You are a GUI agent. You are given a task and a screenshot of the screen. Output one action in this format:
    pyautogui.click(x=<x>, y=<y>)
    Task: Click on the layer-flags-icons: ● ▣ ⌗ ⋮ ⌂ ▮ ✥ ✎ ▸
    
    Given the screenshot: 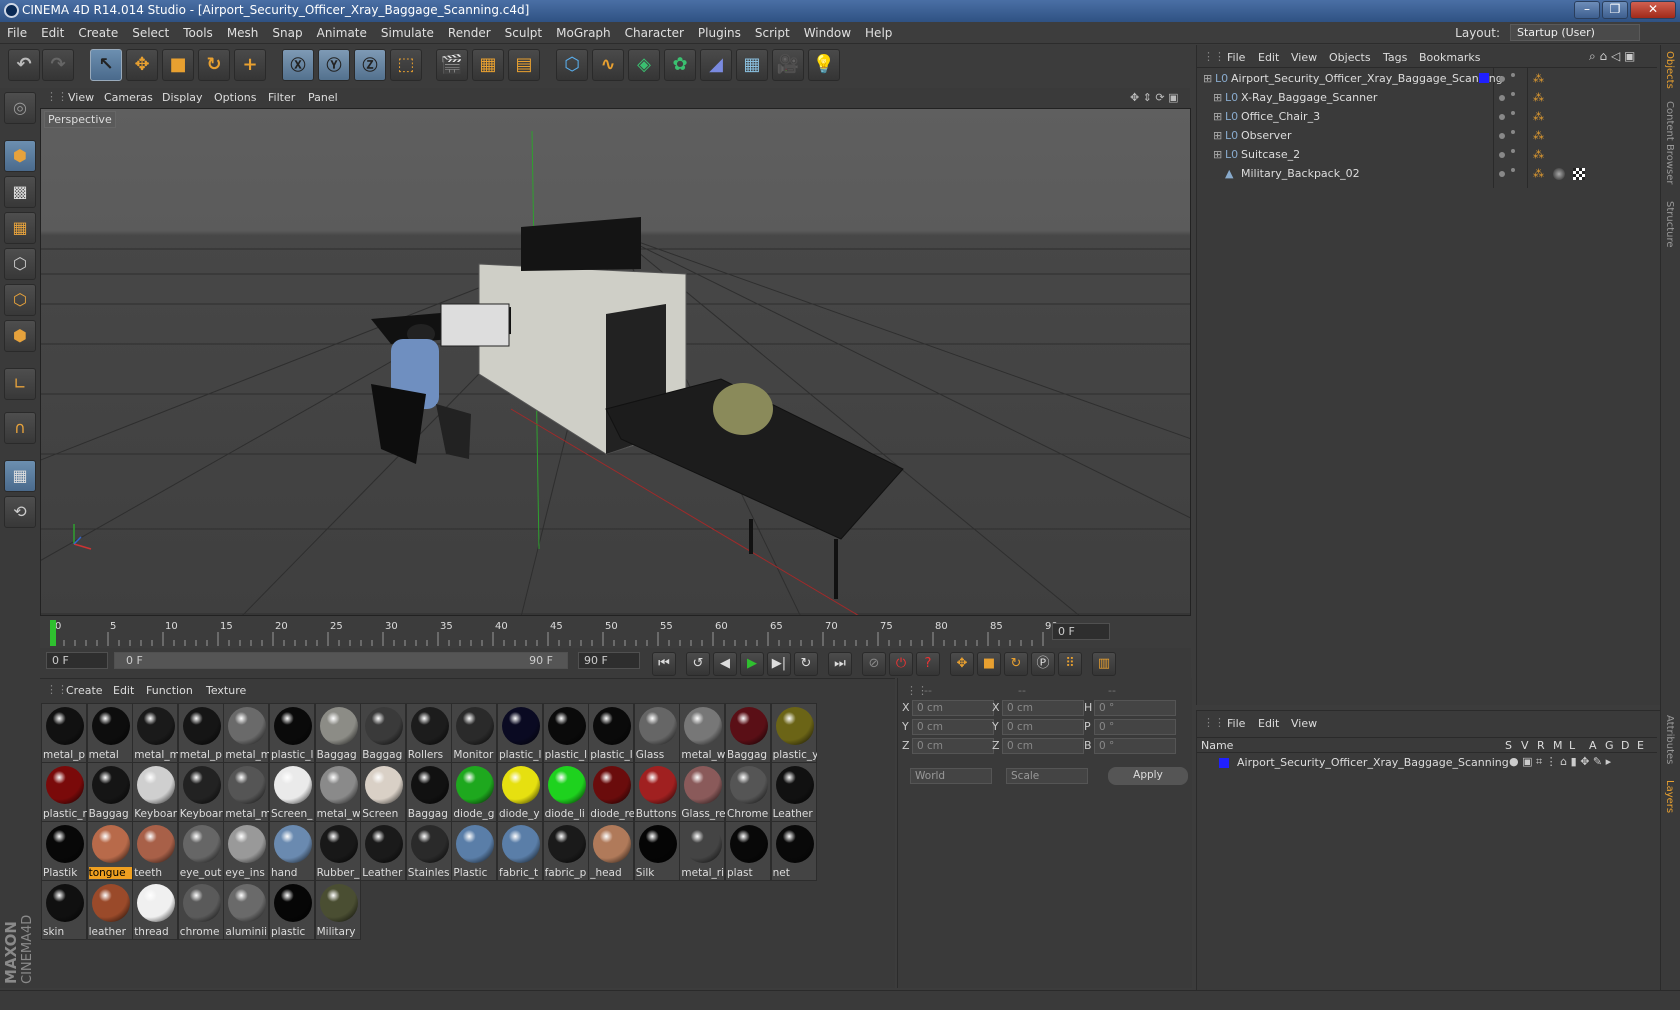 What is the action you would take?
    pyautogui.click(x=1560, y=762)
    